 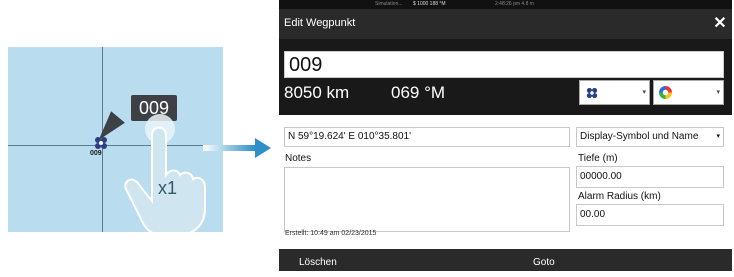 I want to click on bearing-readout: 069 °M, so click(x=418, y=92).